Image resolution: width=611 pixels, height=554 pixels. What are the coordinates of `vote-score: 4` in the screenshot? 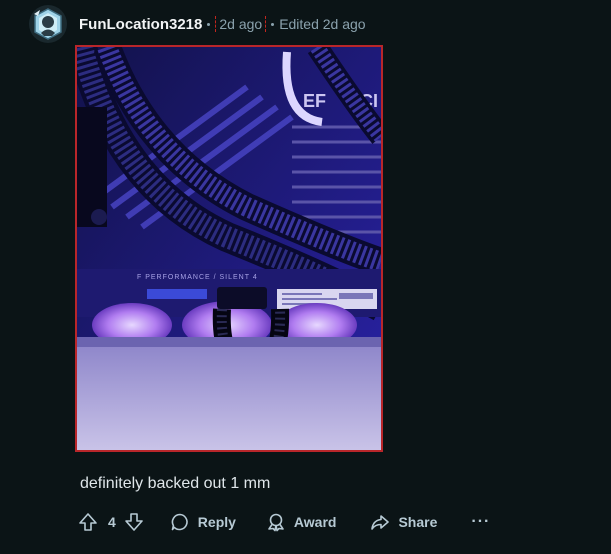 It's located at (112, 522).